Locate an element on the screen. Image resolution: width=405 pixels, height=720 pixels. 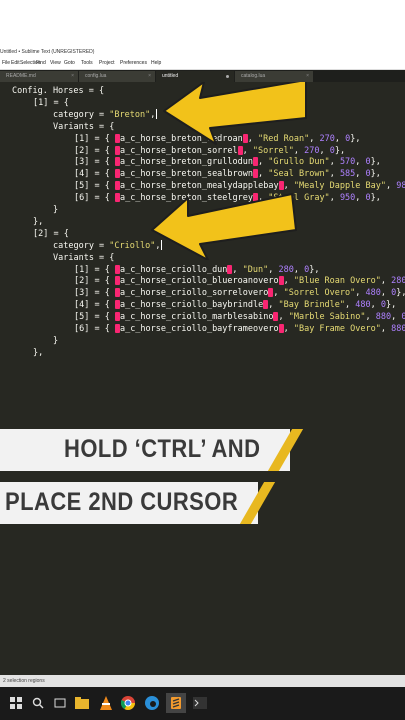
window-titlebar: Untitled • Sublime Text (UNREGISTERED) is located at coordinates (202, 28).